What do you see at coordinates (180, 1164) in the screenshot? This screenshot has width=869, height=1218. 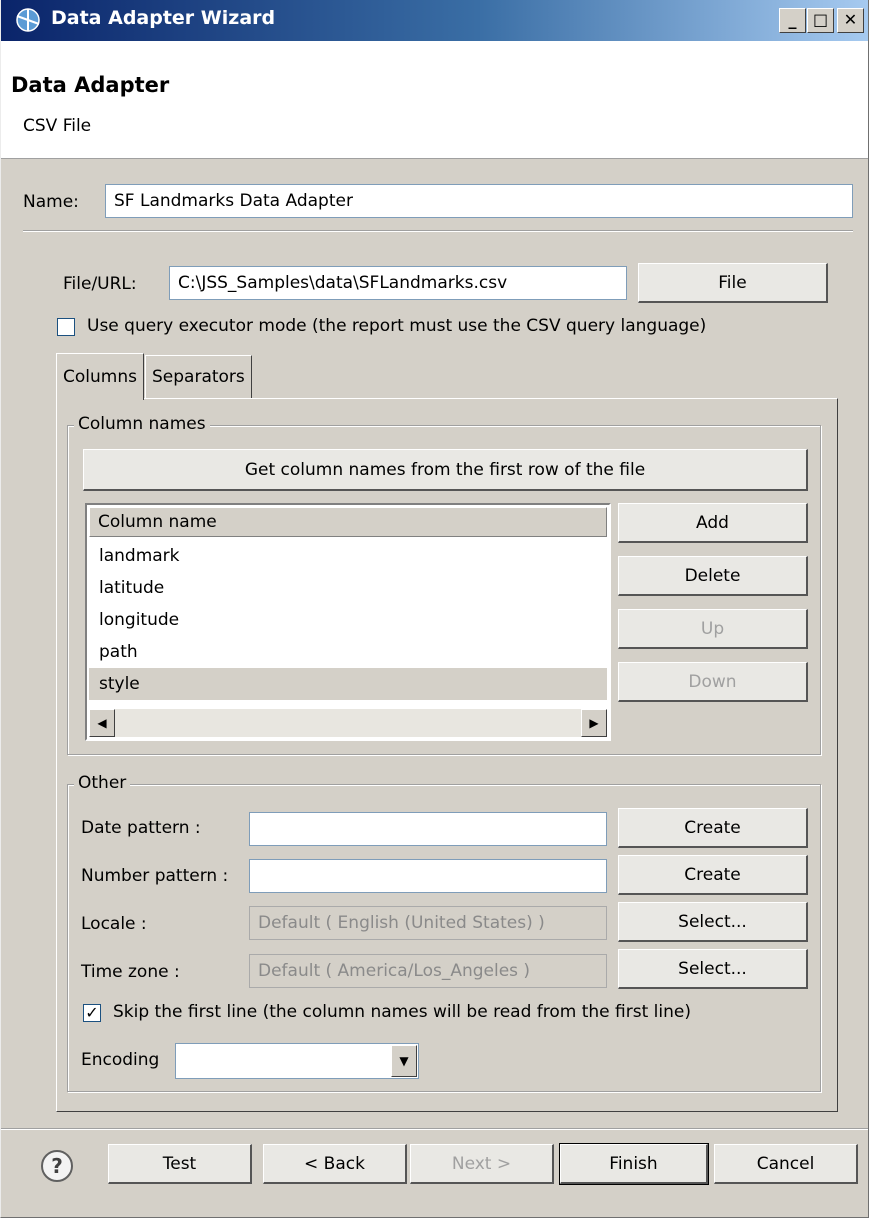 I see `test-button: Test` at bounding box center [180, 1164].